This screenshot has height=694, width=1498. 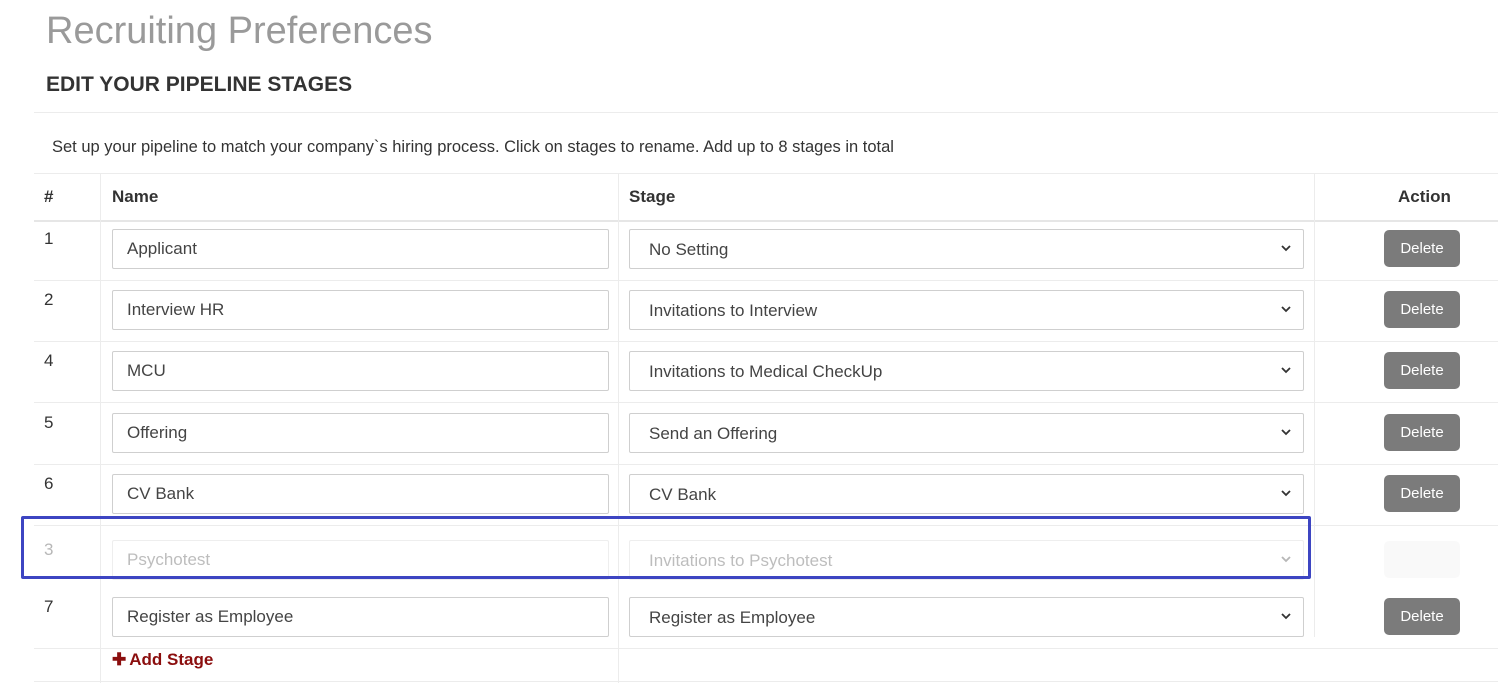 I want to click on stage-select-value: Register as Employee, so click(x=732, y=617).